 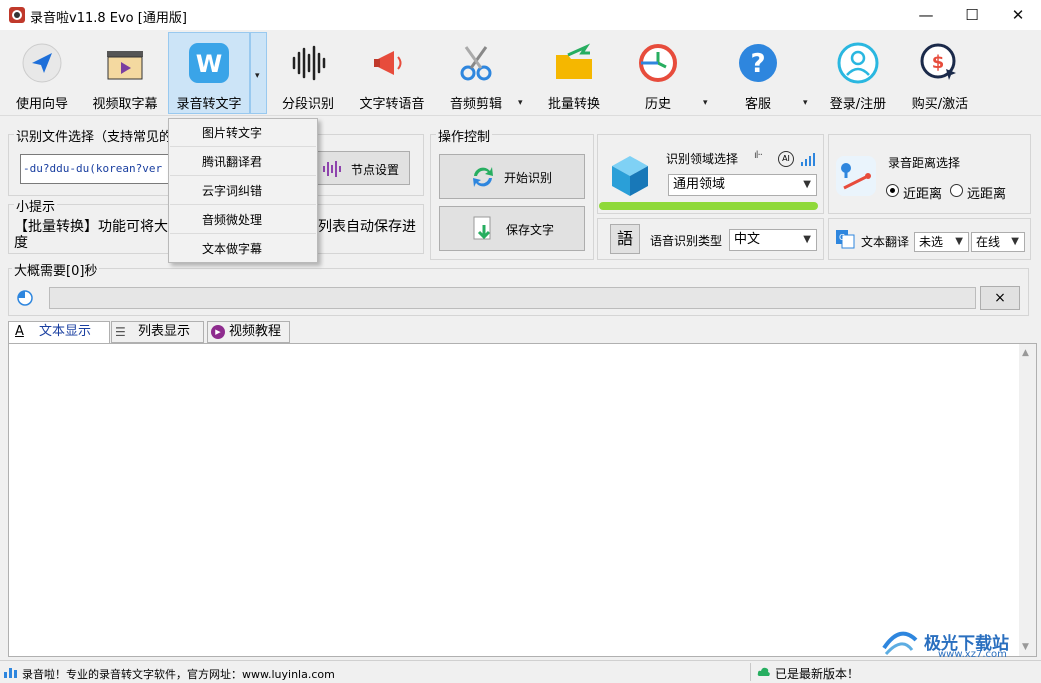 What do you see at coordinates (892, 190) in the screenshot?
I see `radio-checked-icon` at bounding box center [892, 190].